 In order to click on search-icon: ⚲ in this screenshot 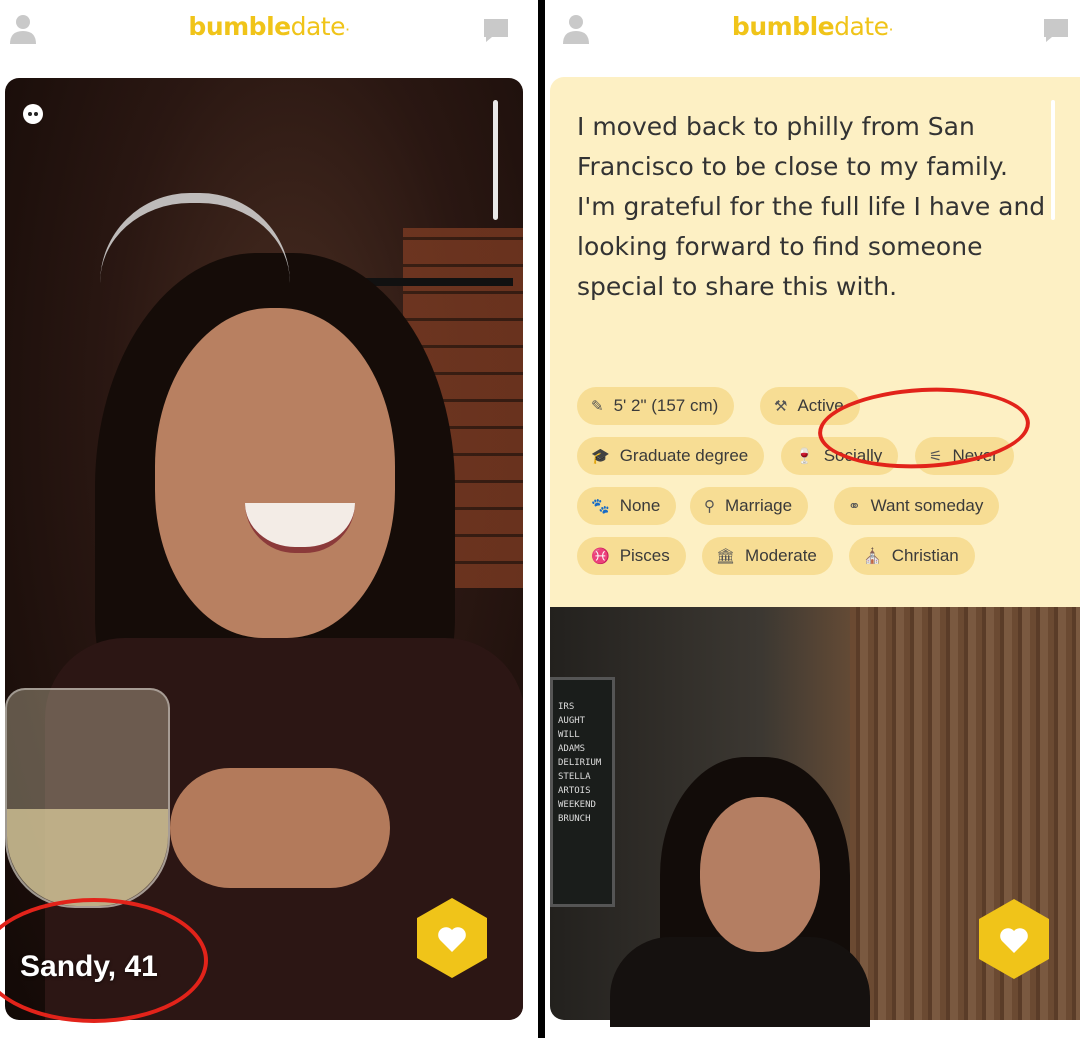, I will do `click(709, 506)`.